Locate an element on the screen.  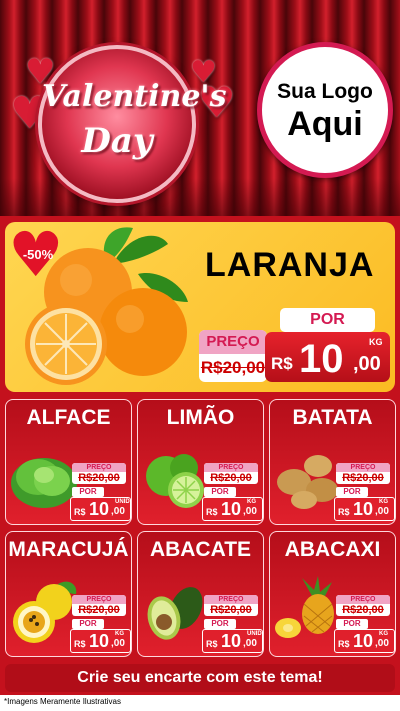
logo-placeholder: Sua Logo Aqui is located at coordinates (325, 110).